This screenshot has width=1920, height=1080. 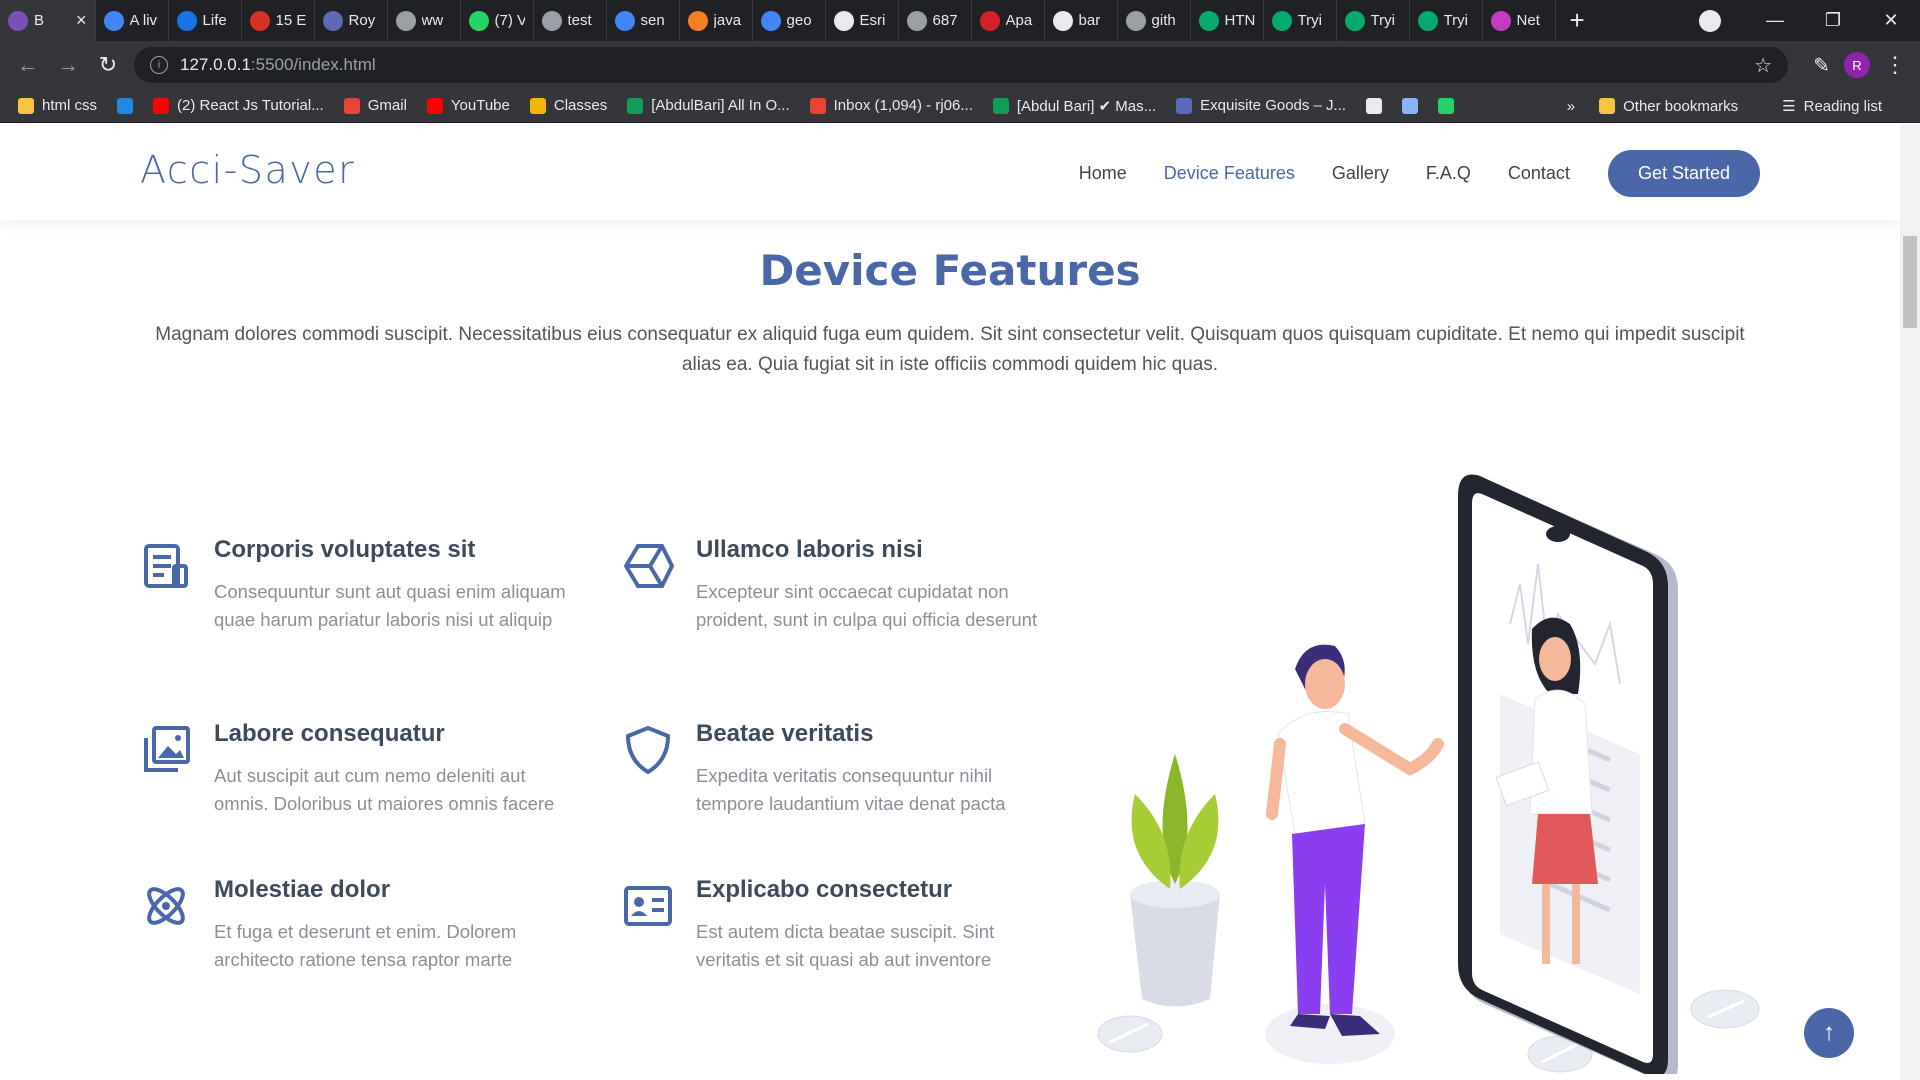 I want to click on browser-tab: Net, so click(x=1519, y=20).